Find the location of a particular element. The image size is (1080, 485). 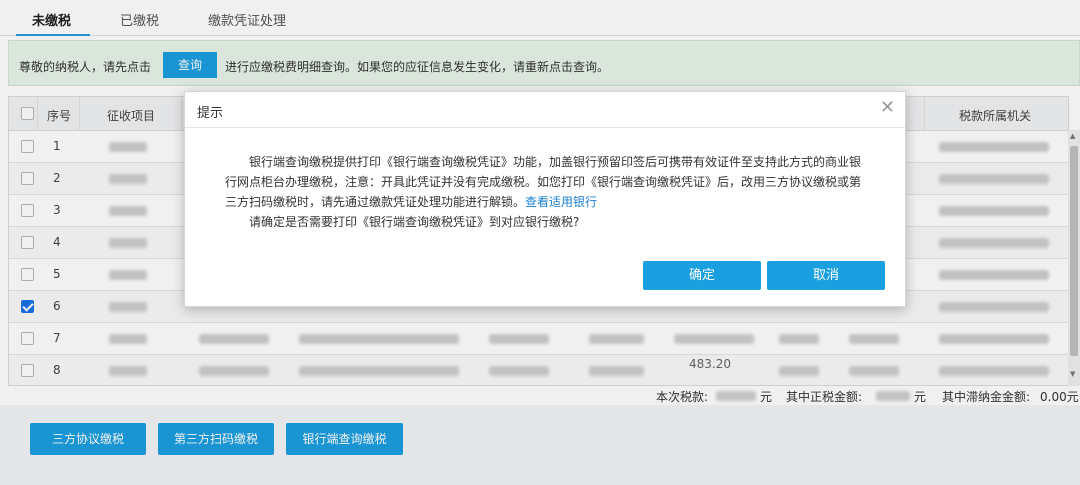

row-seq: 3 is located at coordinates (57, 210).